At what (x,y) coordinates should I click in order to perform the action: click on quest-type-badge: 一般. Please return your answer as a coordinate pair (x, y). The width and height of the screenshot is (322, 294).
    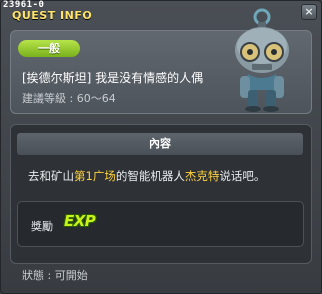
    Looking at the image, I should click on (49, 48).